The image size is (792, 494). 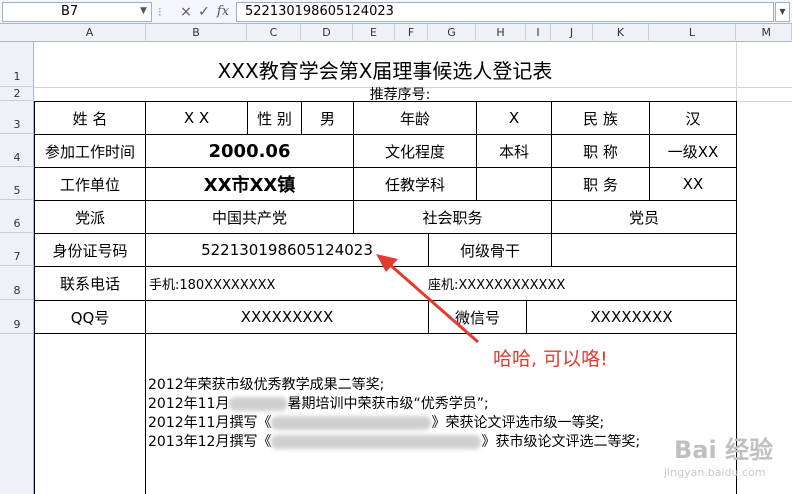 What do you see at coordinates (550, 359) in the screenshot?
I see `annotation-text: 哈哈, 可以咯!` at bounding box center [550, 359].